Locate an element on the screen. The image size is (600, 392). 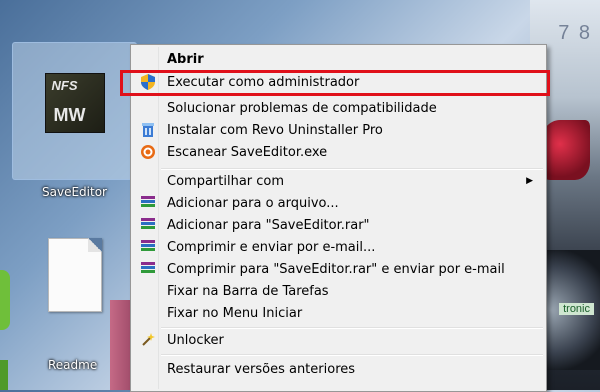
menu-item-label: Fixar na Barra de Tarefas is located at coordinates (248, 291).